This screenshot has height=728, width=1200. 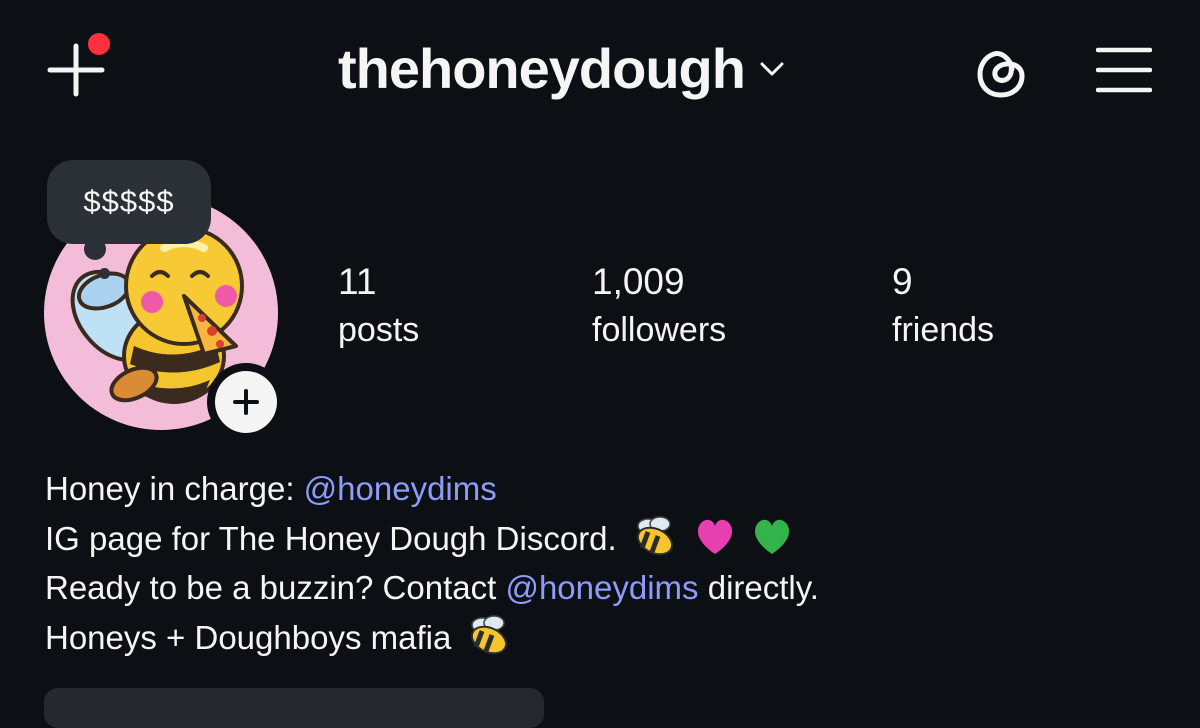 I want to click on chevron-down-icon, so click(x=772, y=69).